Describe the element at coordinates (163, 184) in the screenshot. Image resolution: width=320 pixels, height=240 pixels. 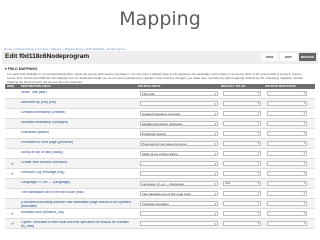
I see `source-field-value: Language: Fr, en, ... (language)` at that location.